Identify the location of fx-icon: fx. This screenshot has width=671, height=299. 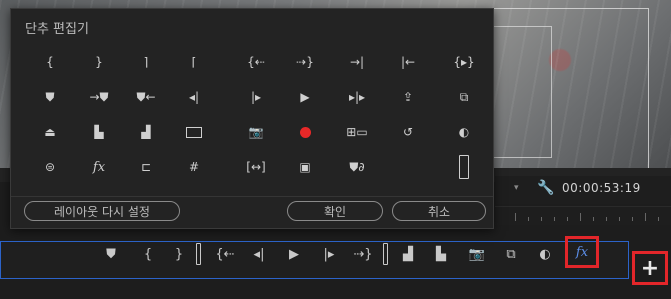
(99, 167).